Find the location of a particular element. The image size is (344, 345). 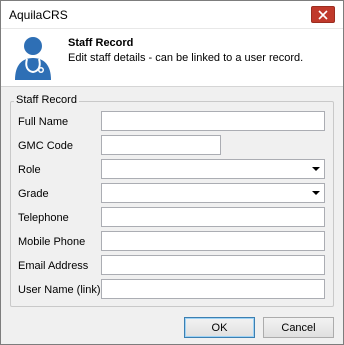

user-name-label: User Name (link) is located at coordinates (59, 290).